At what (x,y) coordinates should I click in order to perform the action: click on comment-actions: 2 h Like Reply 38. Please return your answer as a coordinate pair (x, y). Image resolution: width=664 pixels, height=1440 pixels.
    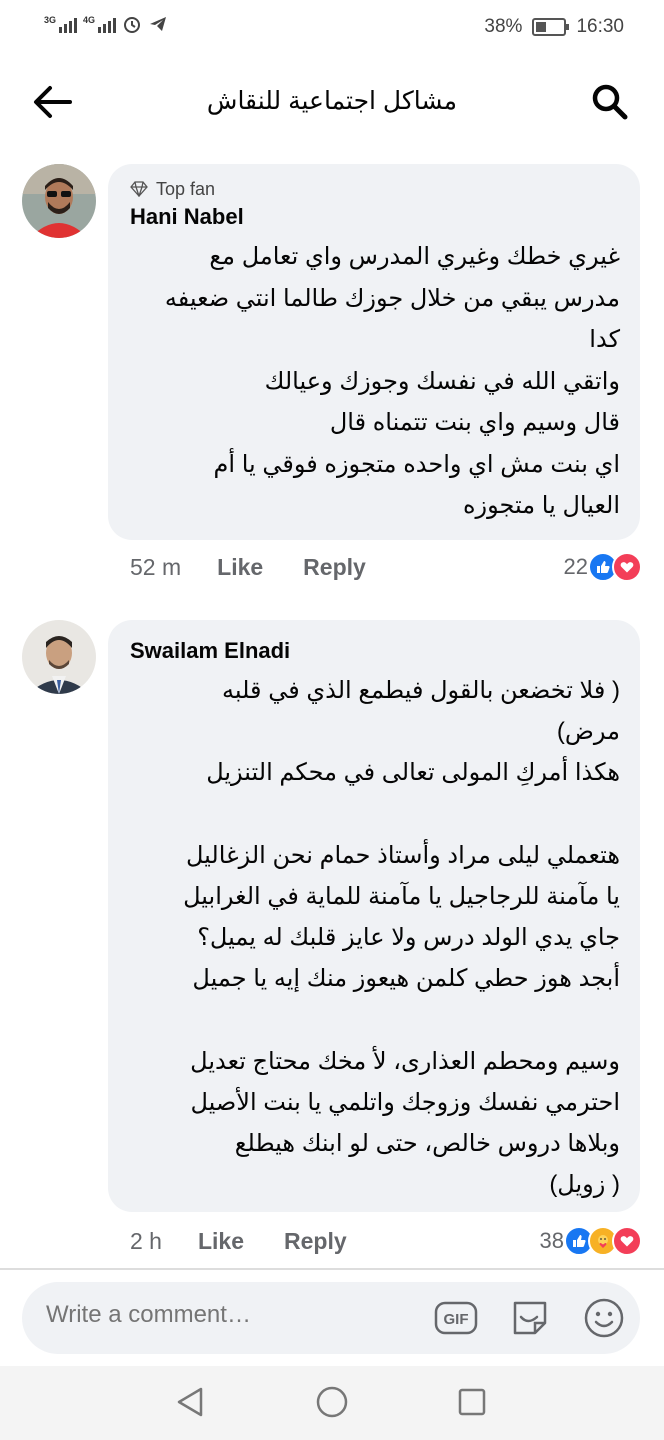
    Looking at the image, I should click on (386, 1241).